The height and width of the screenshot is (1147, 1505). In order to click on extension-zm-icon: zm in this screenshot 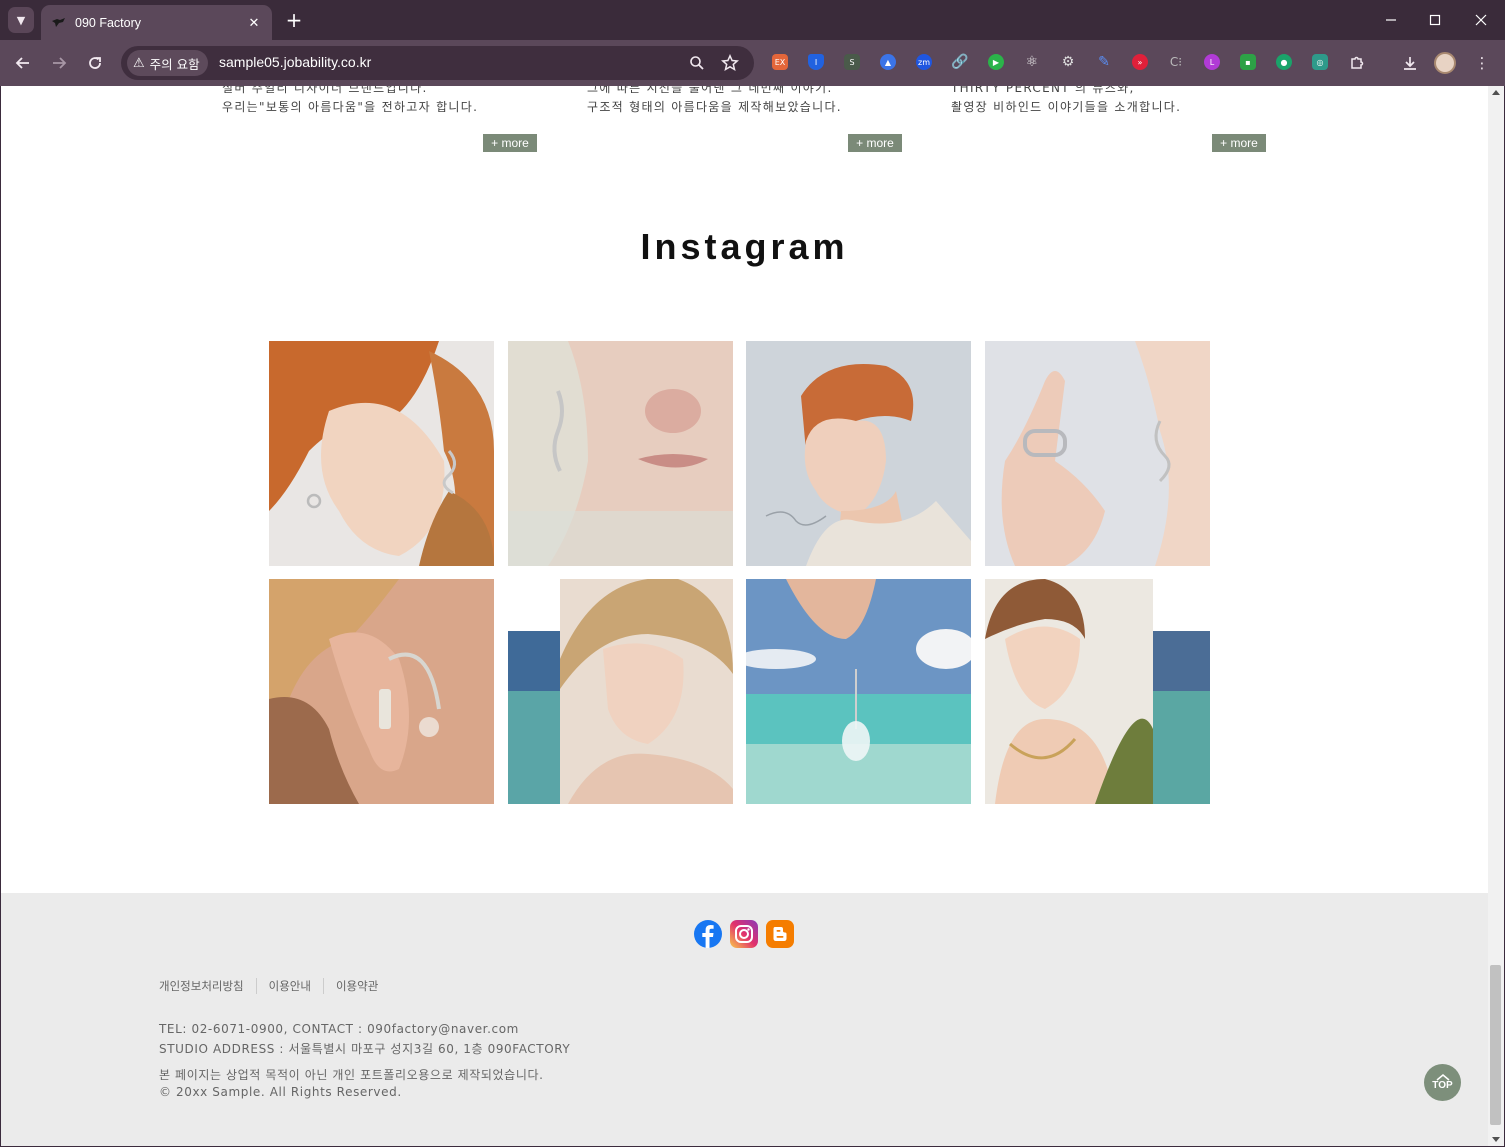, I will do `click(924, 62)`.